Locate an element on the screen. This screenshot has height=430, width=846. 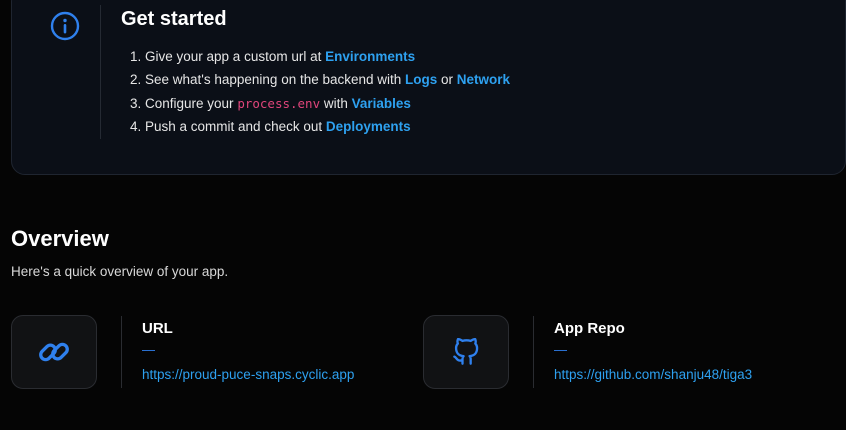
link-icon is located at coordinates (54, 352).